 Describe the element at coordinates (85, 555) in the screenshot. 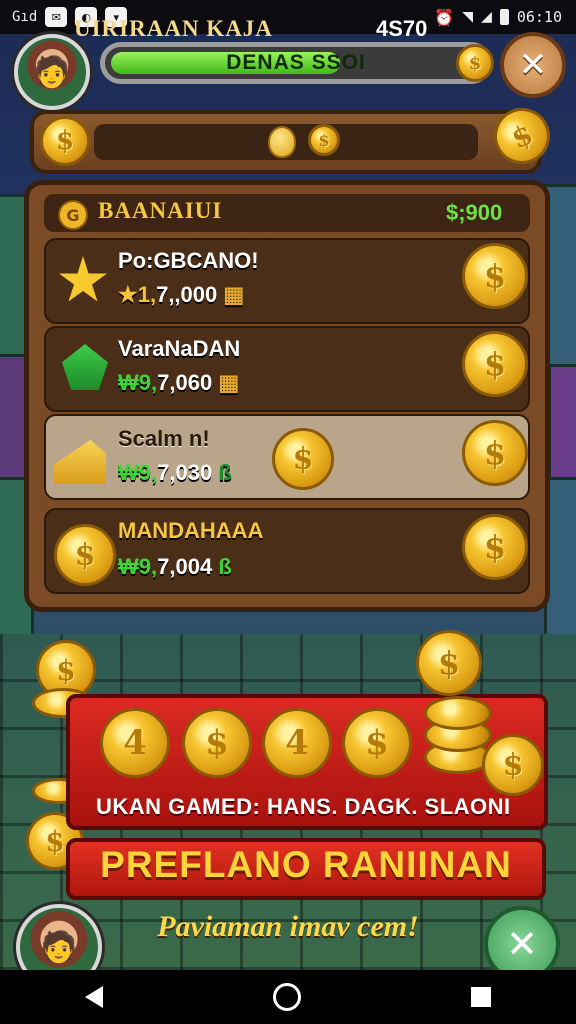

I see `coin-icon: $` at that location.